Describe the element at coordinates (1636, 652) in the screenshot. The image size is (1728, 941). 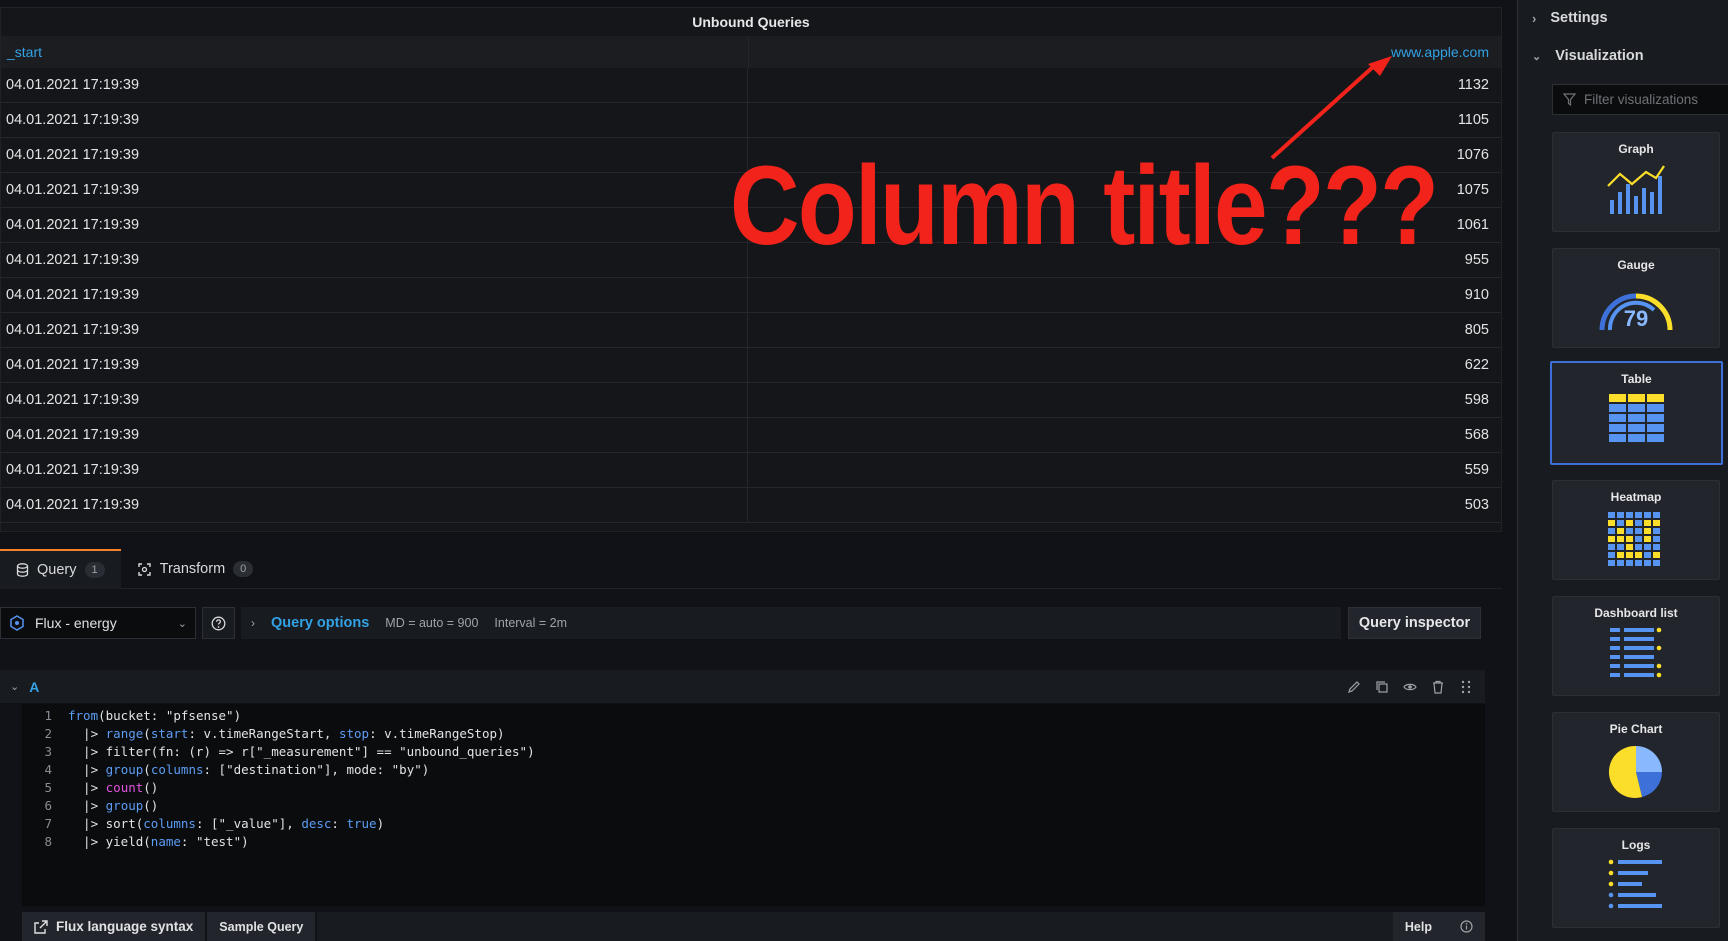
I see `dashboard-list-icon` at that location.